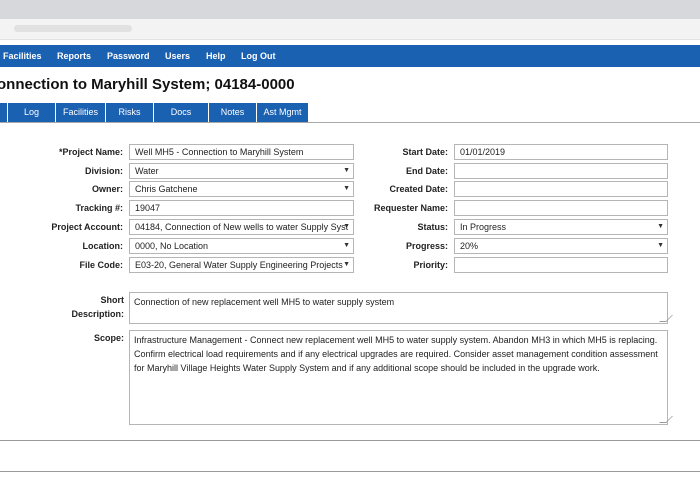 This screenshot has width=700, height=500. What do you see at coordinates (99, 208) in the screenshot?
I see `tracking-label: Tracking #:` at bounding box center [99, 208].